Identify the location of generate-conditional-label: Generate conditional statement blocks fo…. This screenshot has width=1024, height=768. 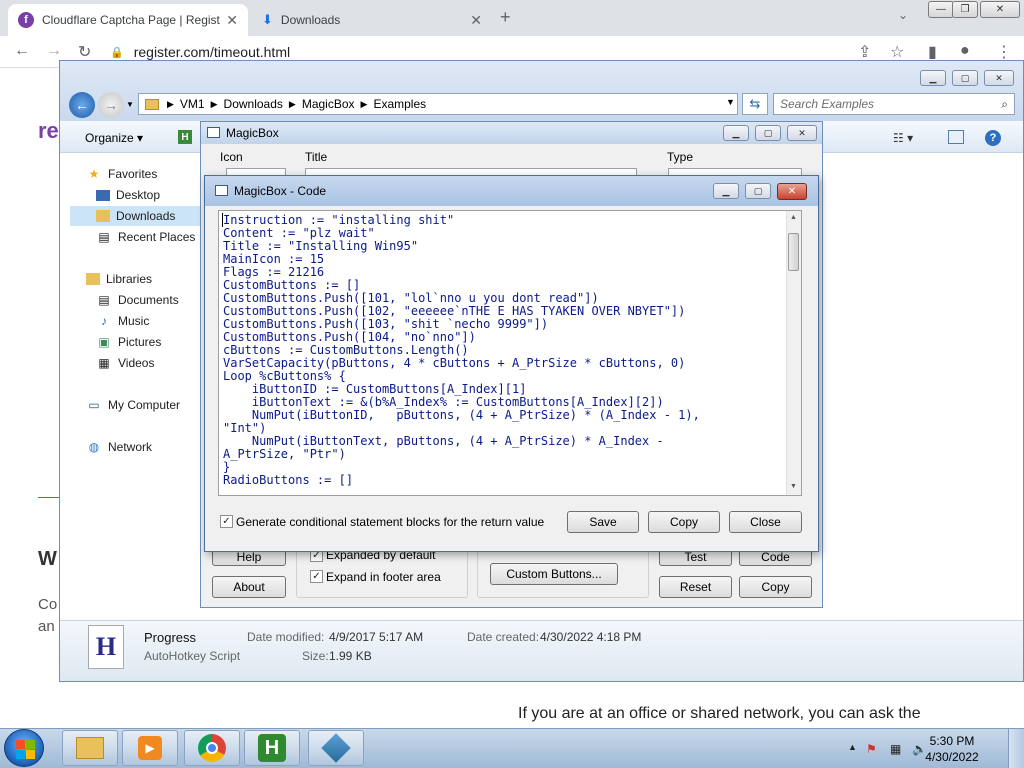
(390, 522).